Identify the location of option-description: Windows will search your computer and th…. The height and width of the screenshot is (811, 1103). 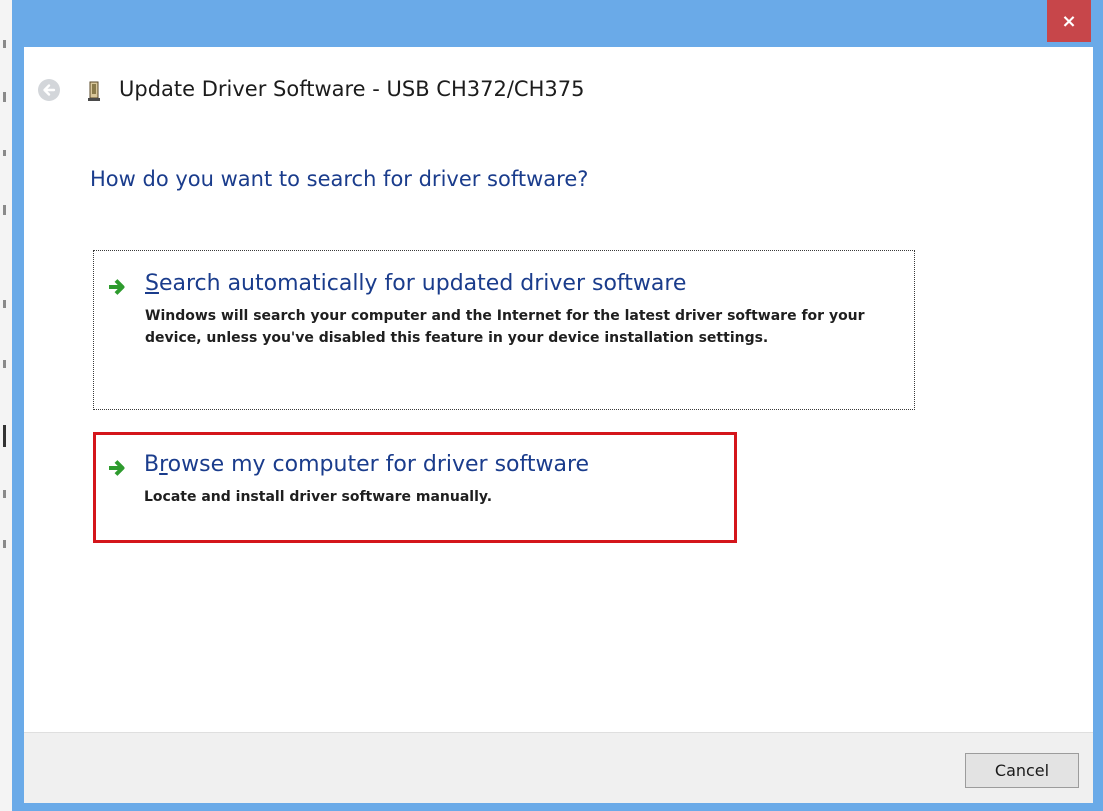
(505, 327).